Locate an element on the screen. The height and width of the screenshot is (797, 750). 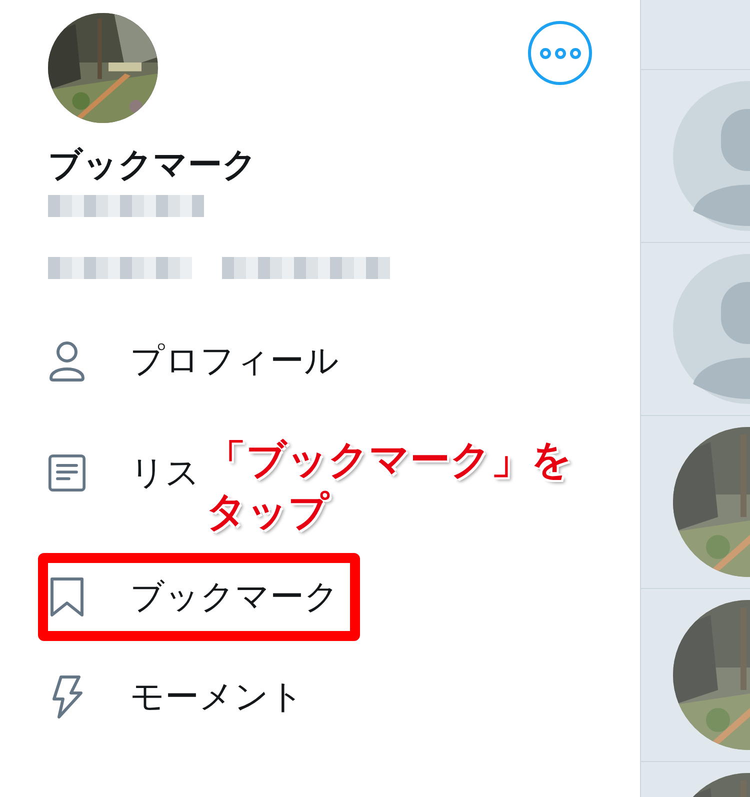
document-icon is located at coordinates (67, 473).